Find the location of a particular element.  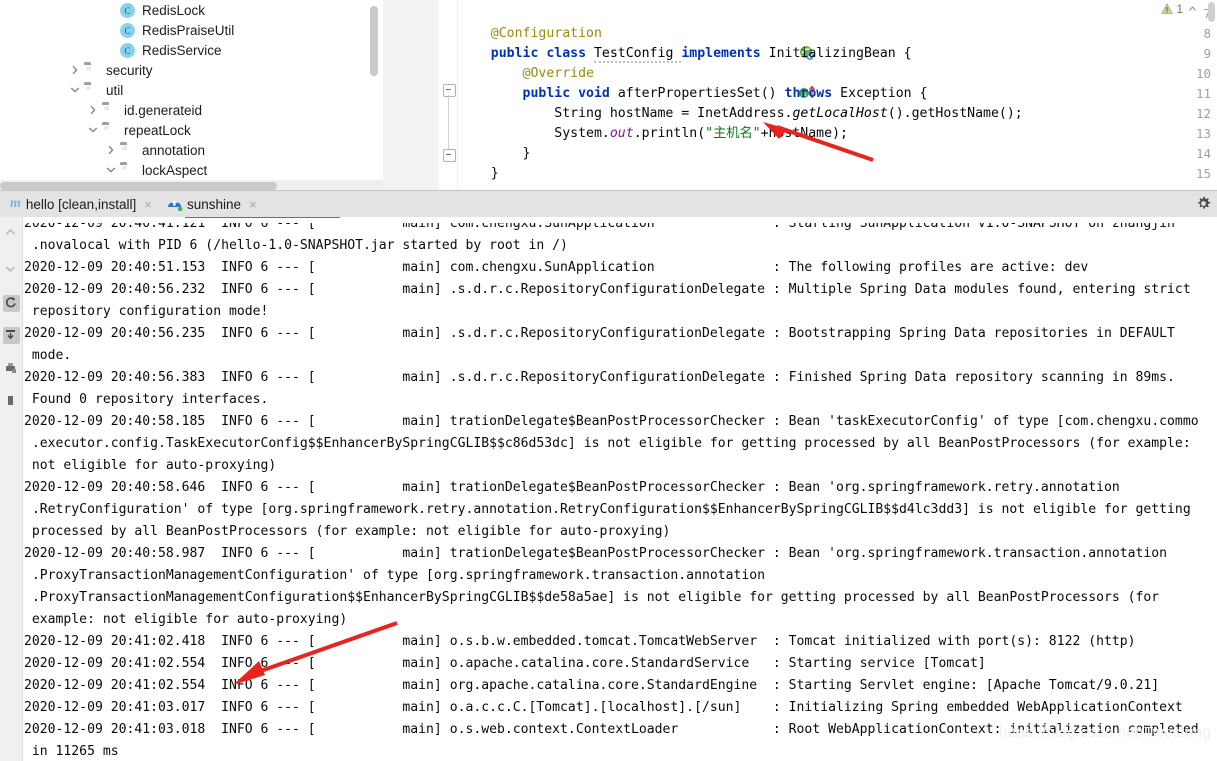

tab-hello-clean-install: m hello [clean,install] × is located at coordinates (81, 204).